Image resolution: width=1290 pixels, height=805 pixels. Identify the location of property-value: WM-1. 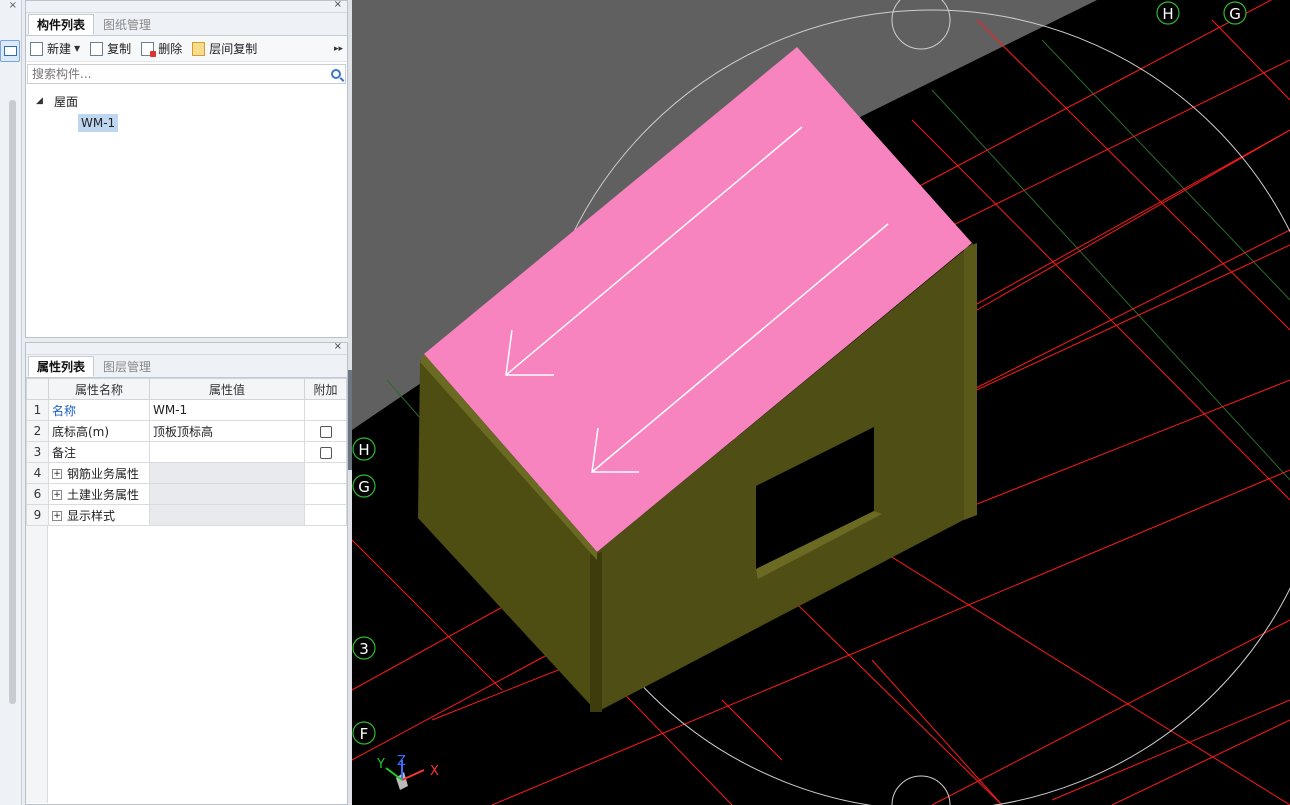
(227, 410).